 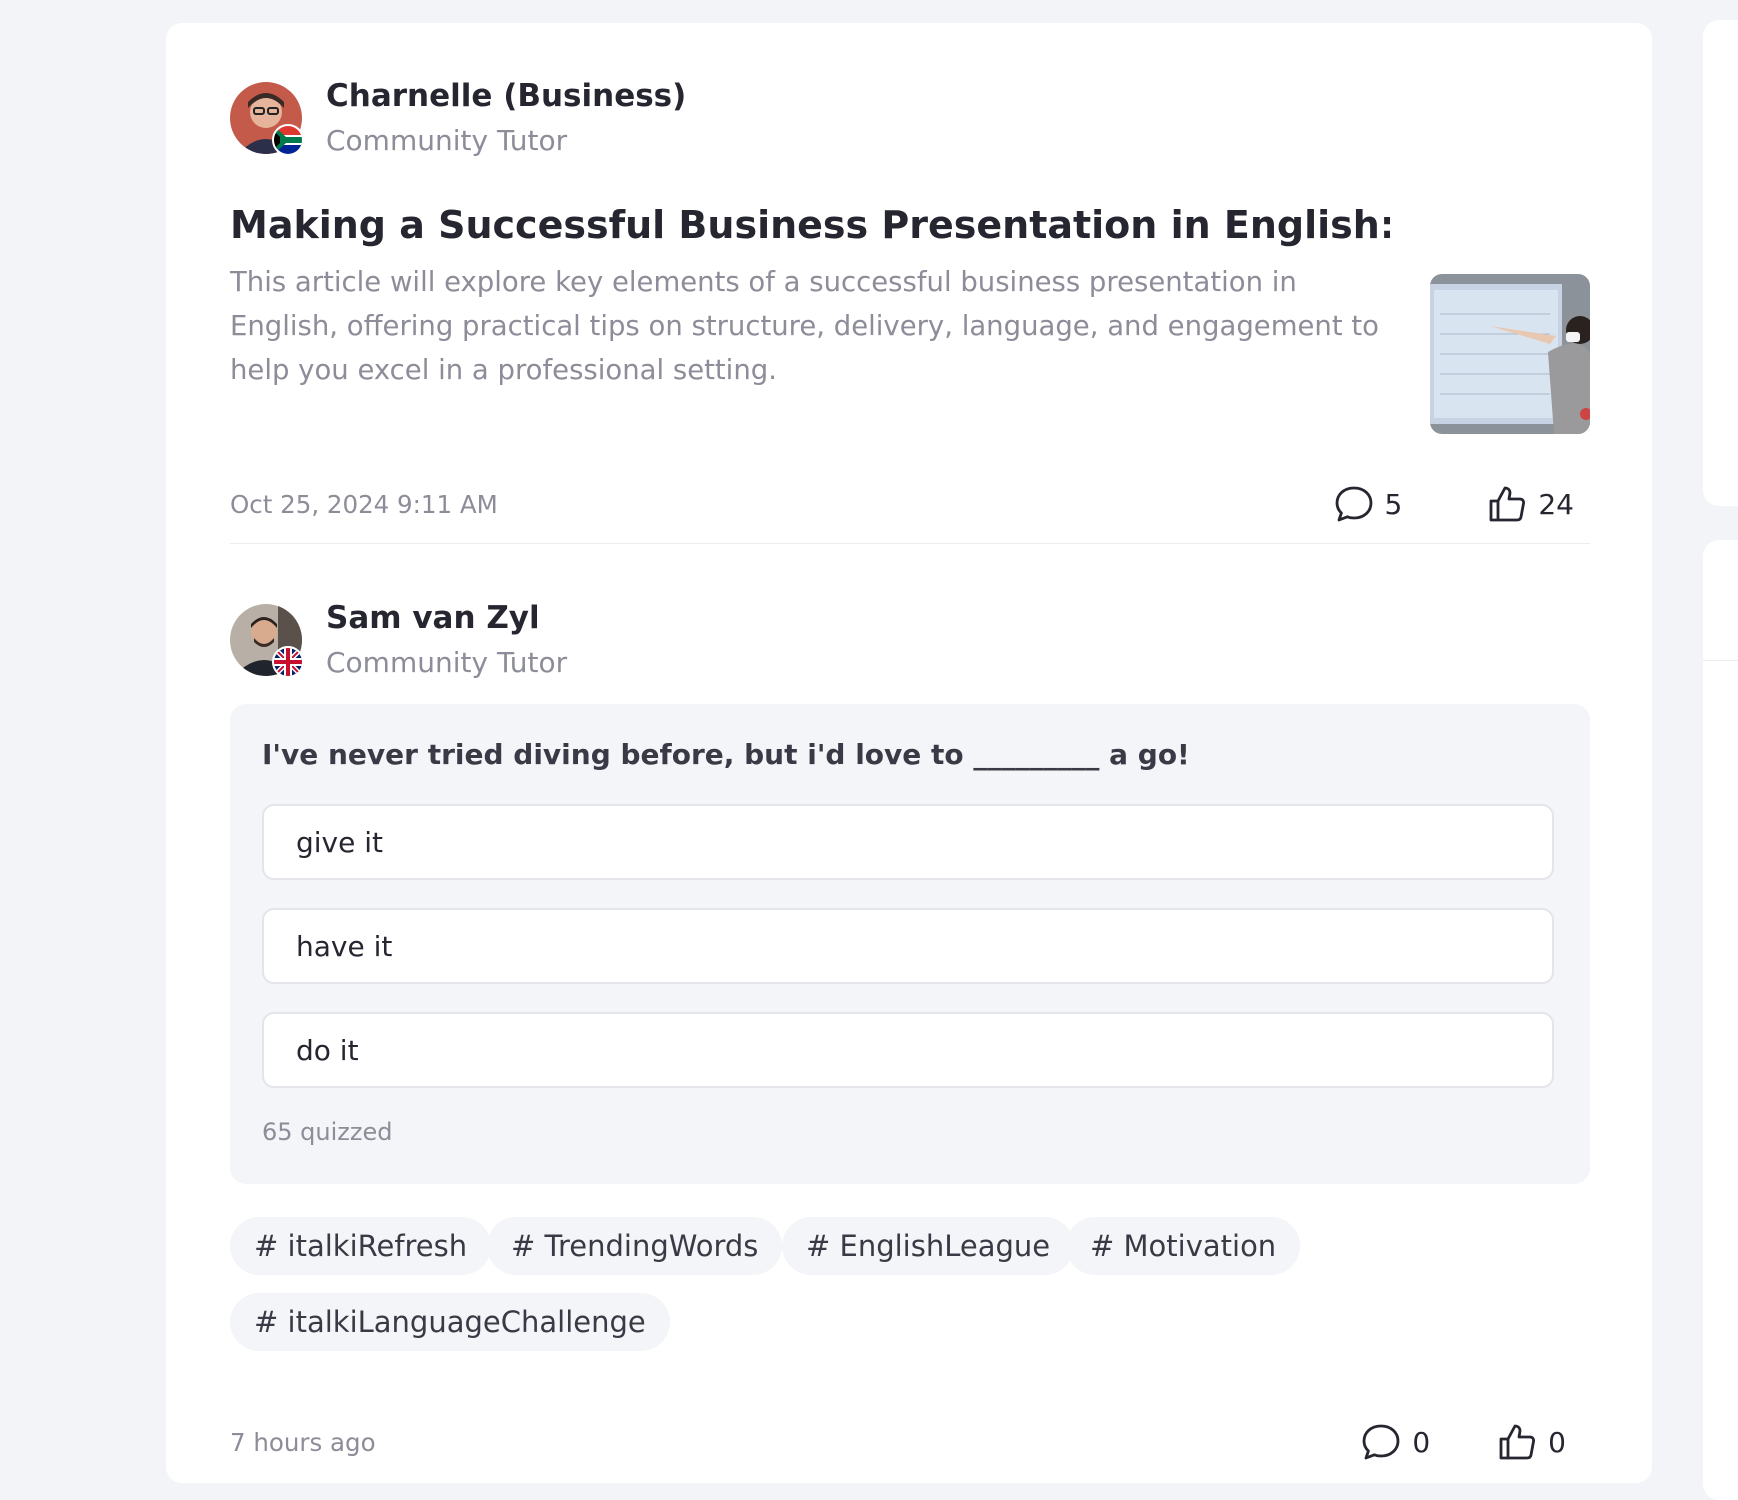 I want to click on comment-count: 0, so click(x=1421, y=1442).